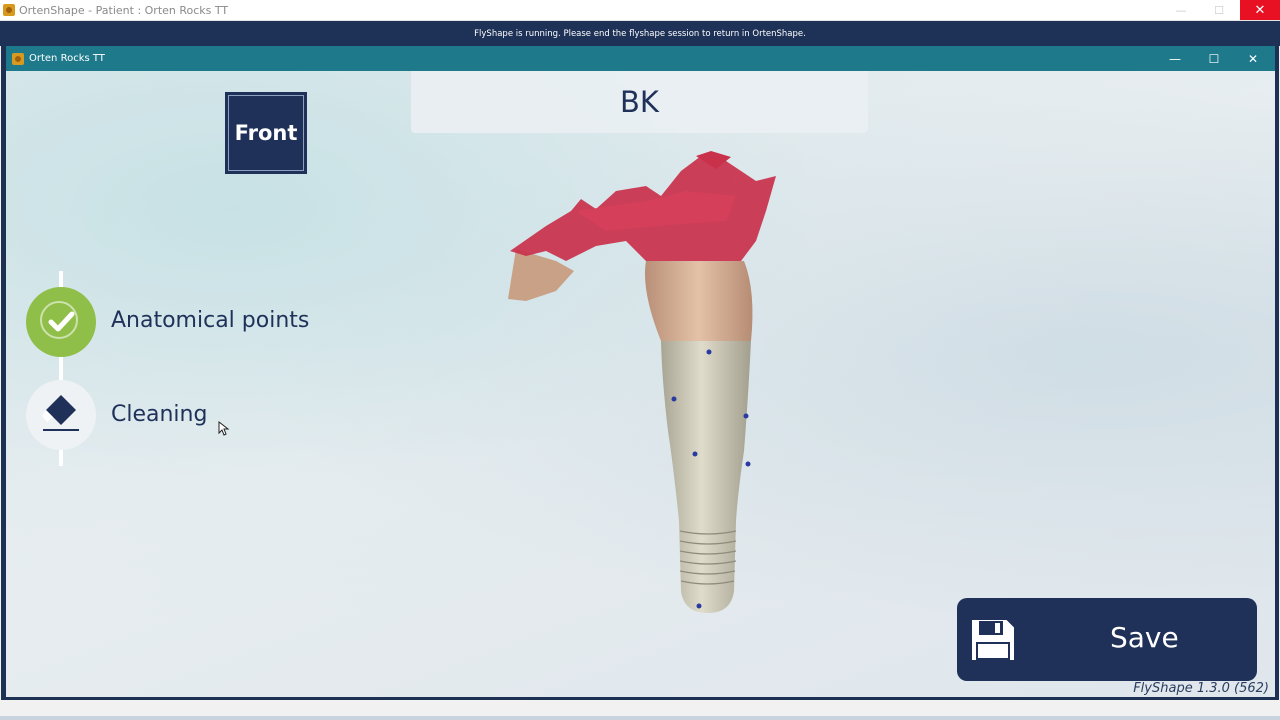 The width and height of the screenshot is (1280, 720). Describe the element at coordinates (1260, 10) in the screenshot. I see `outer-close-button: ✕` at that location.